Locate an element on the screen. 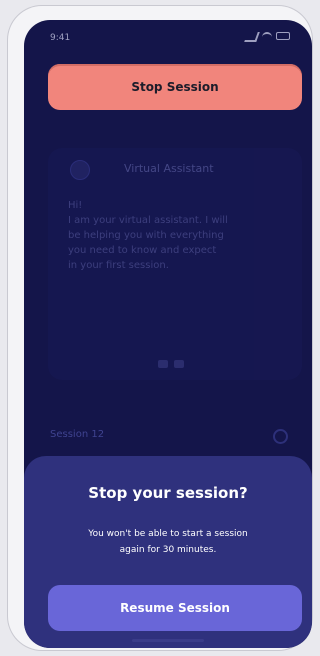  session-label: Session 12 is located at coordinates (77, 434).